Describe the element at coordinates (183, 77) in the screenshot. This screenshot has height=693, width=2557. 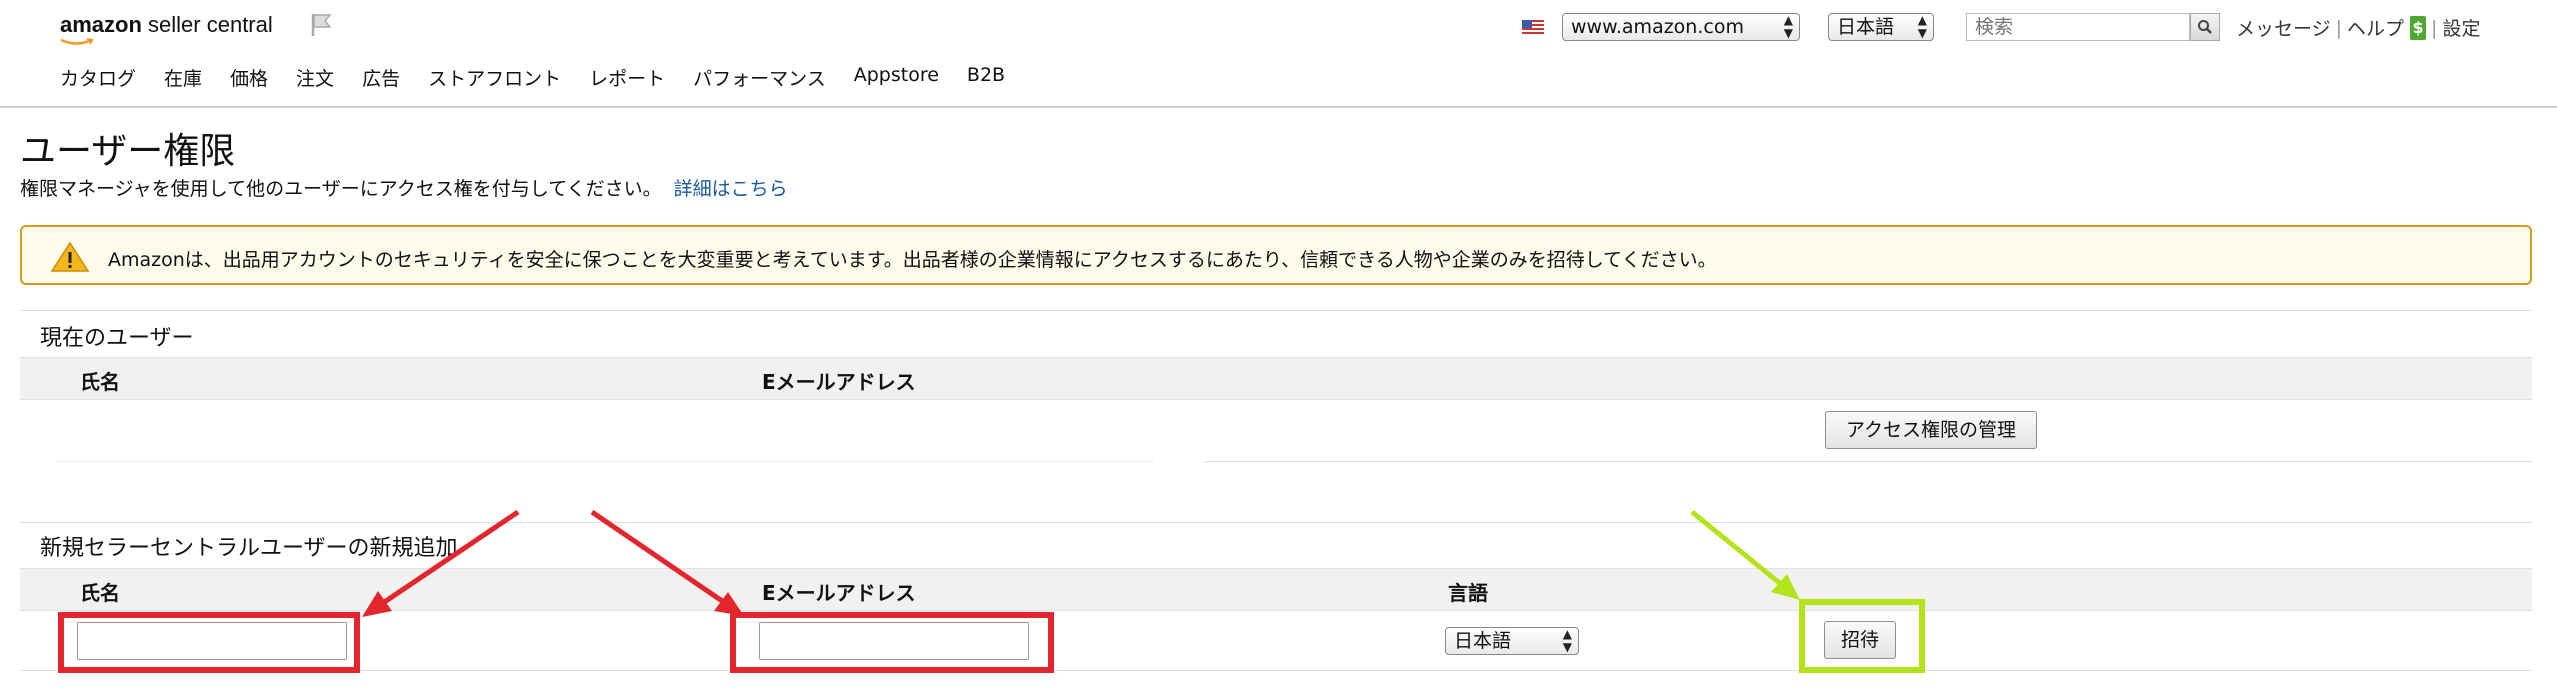
I see `nav-item-inventory: 在庫` at that location.